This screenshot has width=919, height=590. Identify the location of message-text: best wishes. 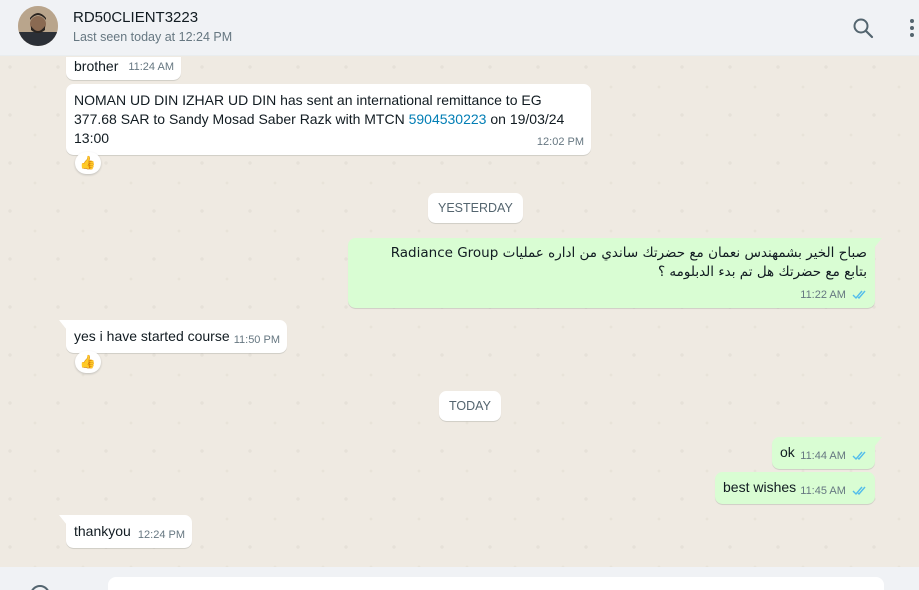
(760, 487).